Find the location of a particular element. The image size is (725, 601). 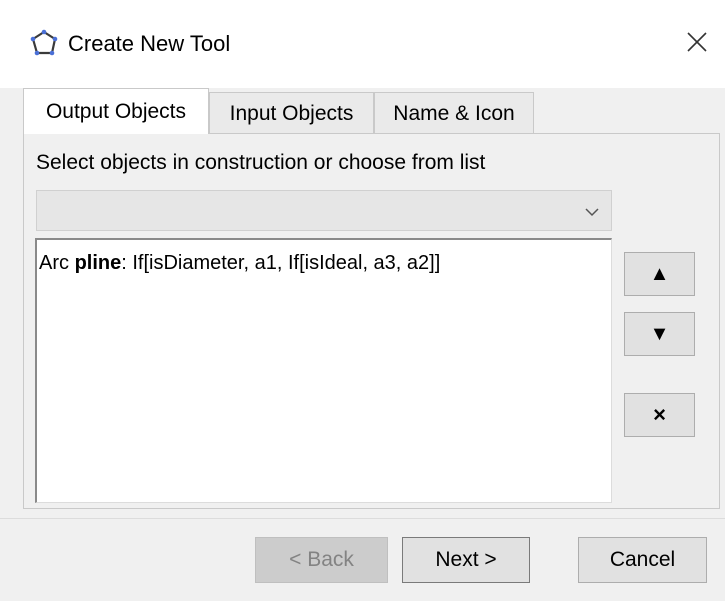

close-icon is located at coordinates (697, 42).